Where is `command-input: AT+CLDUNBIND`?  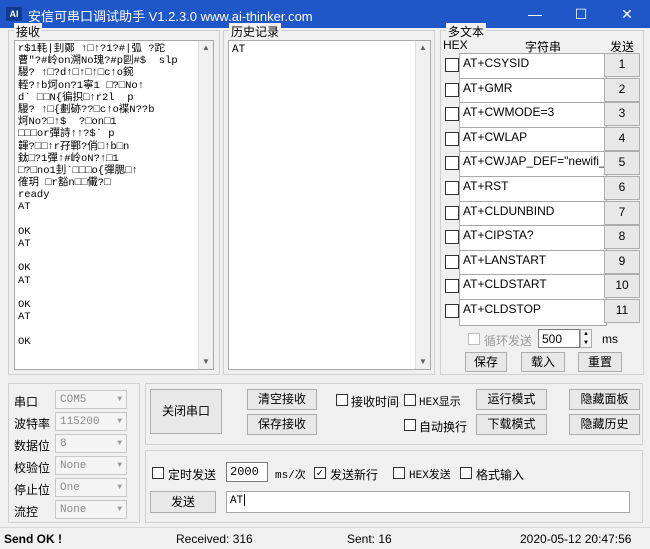
command-input: AT+CLDUNBIND is located at coordinates (533, 214).